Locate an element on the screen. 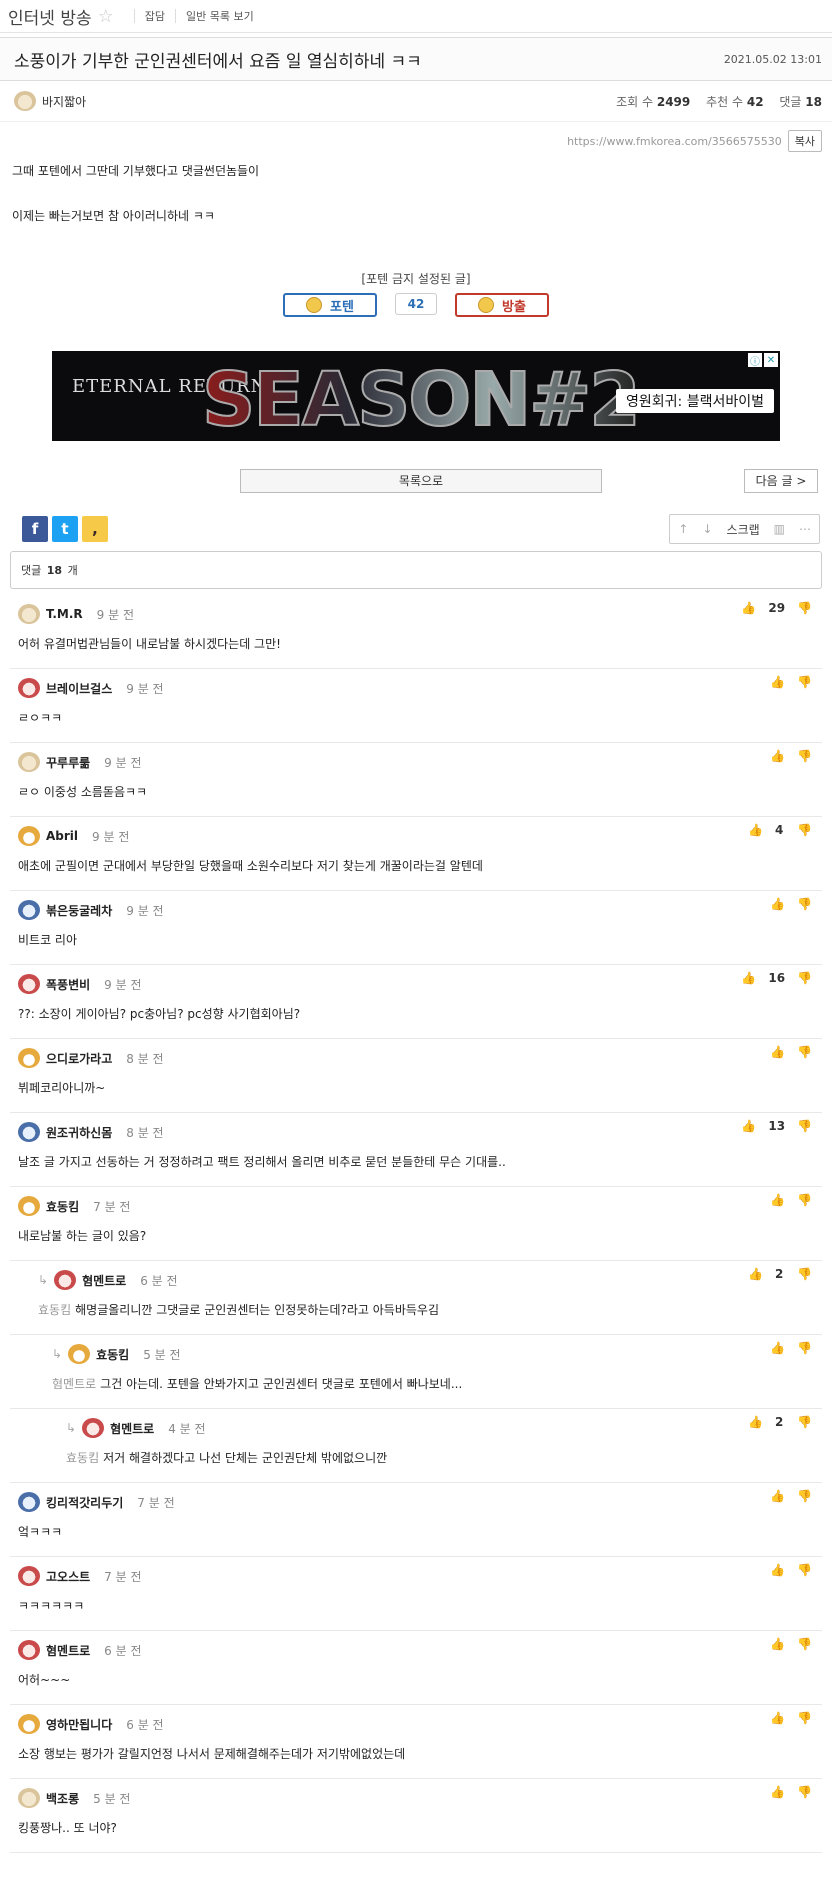 Image resolution: width=832 pixels, height=1900 pixels. ad-banner: ETERNAL RETURN SEASON#2 영원회귀: 블랙서바이벌 ⓘ ✕ is located at coordinates (416, 396).